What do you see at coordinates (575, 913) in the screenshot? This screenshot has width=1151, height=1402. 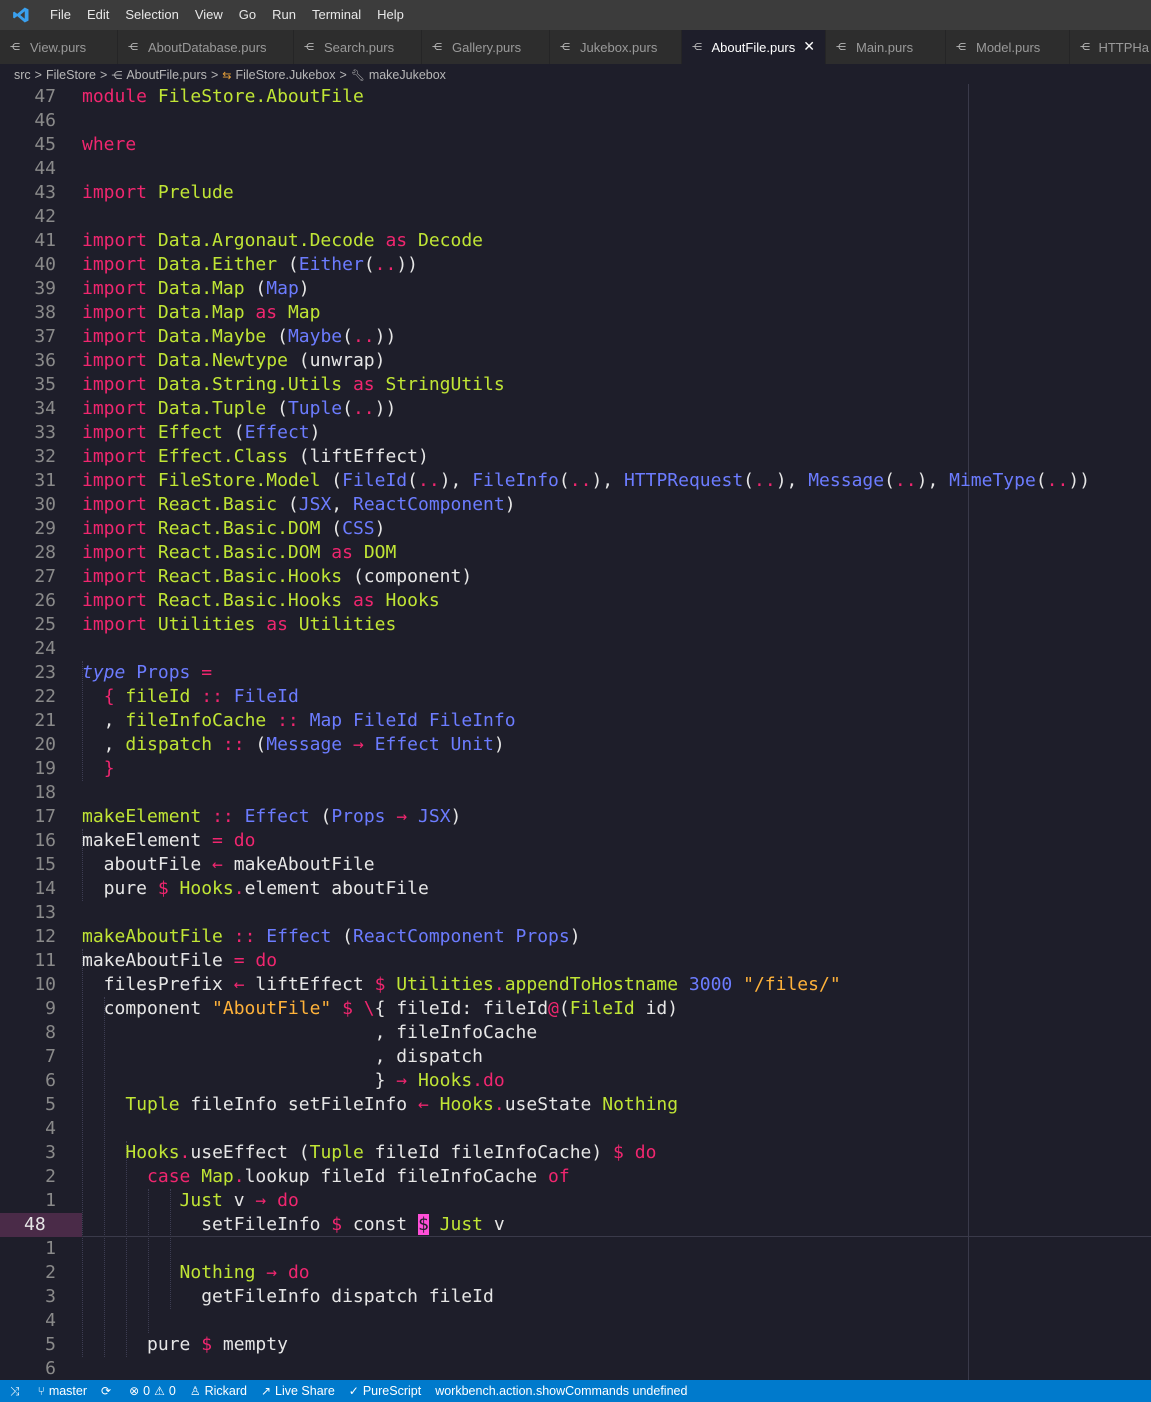 I see `code-line: 13` at bounding box center [575, 913].